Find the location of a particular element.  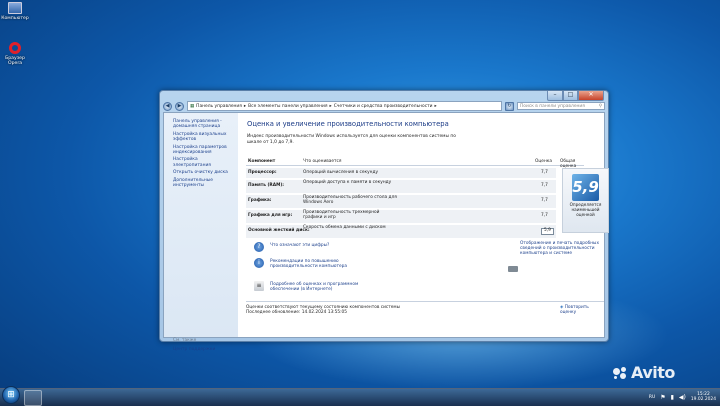

avito-logo-icon is located at coordinates (621, 373).